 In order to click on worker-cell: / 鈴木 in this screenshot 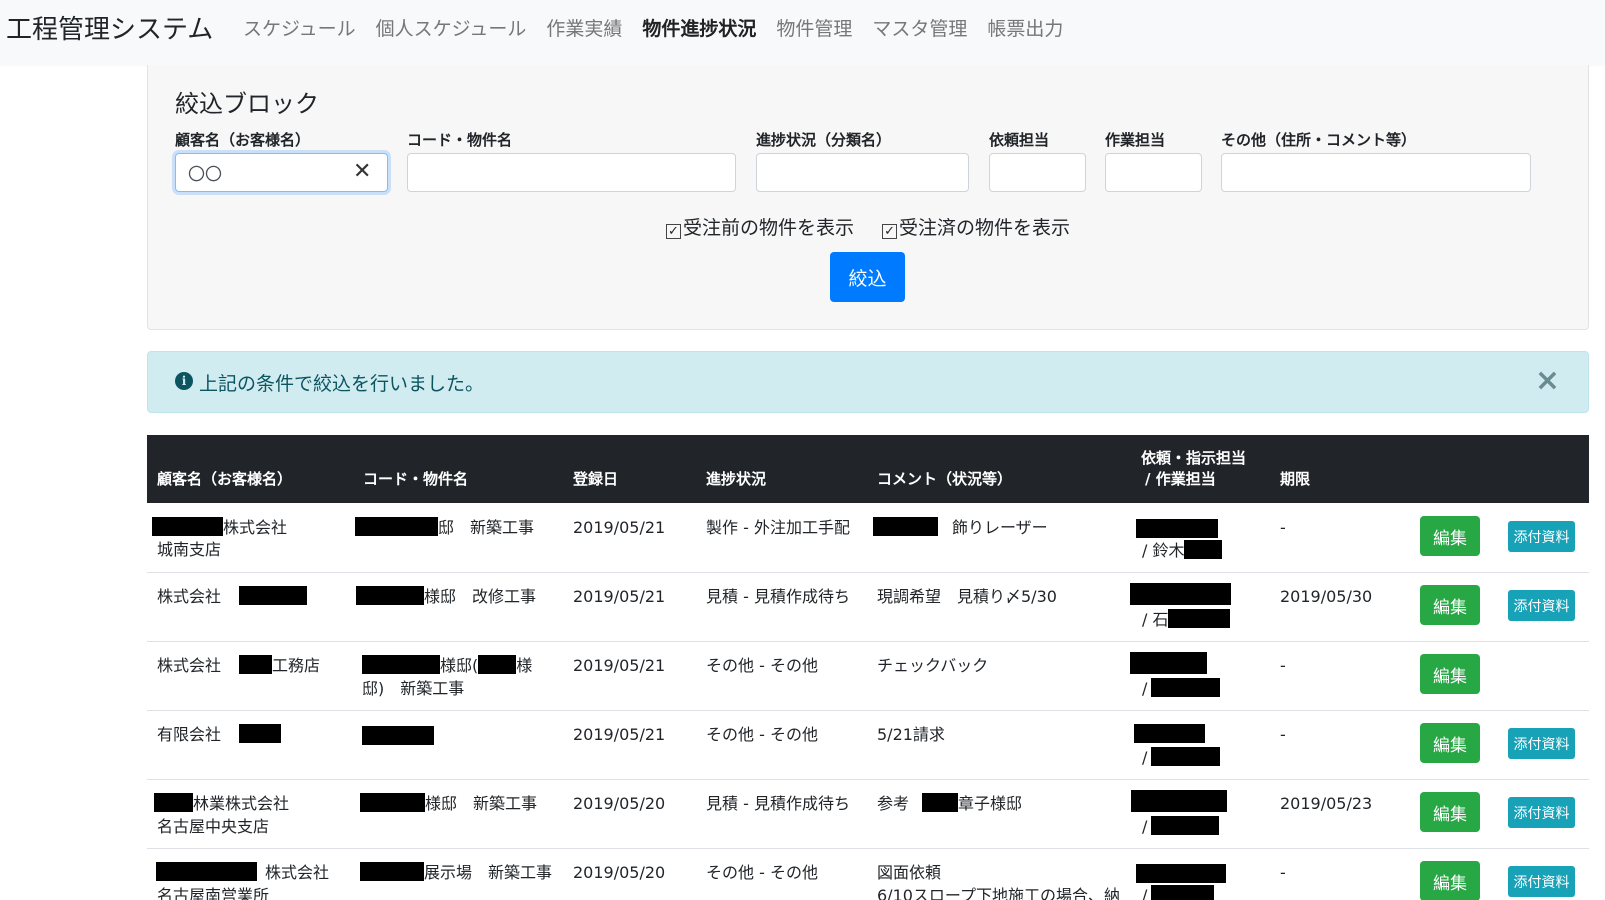, I will do `click(1182, 550)`.